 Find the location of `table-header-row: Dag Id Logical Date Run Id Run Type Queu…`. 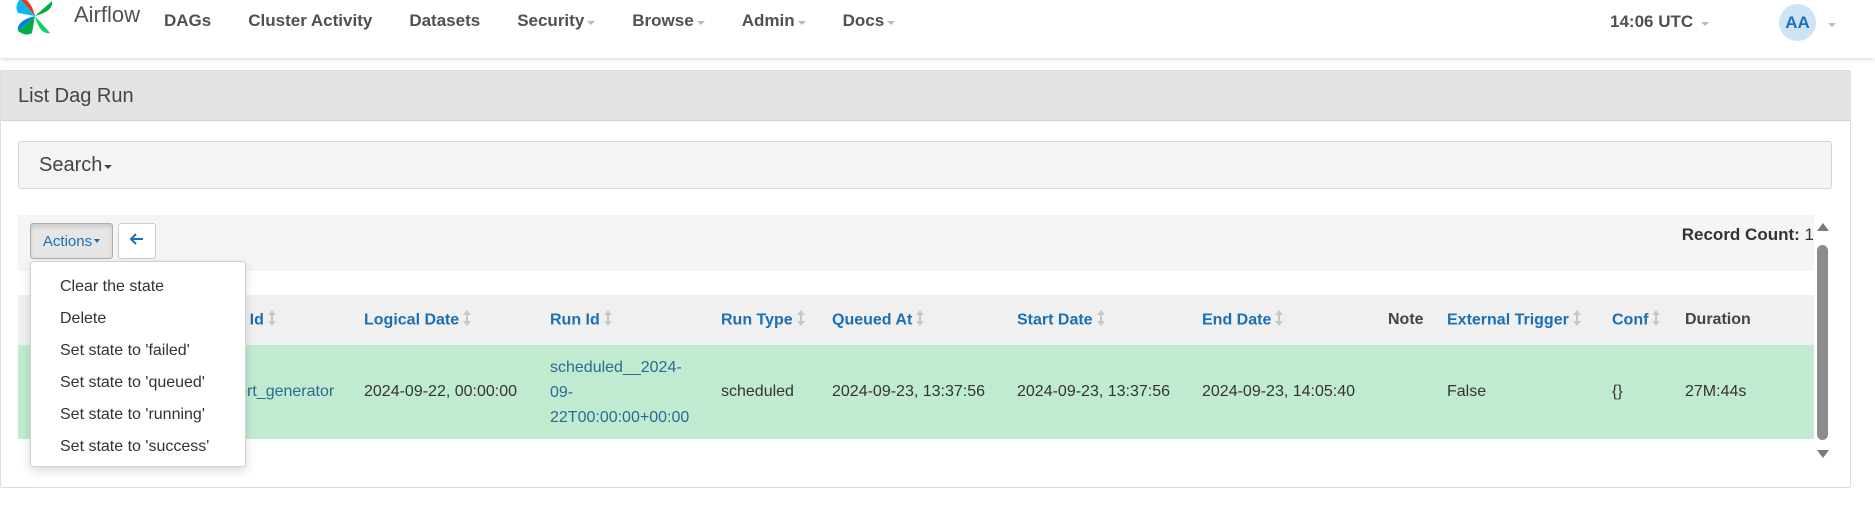

table-header-row: Dag Id Logical Date Run Id Run Type Queu… is located at coordinates (916, 320).